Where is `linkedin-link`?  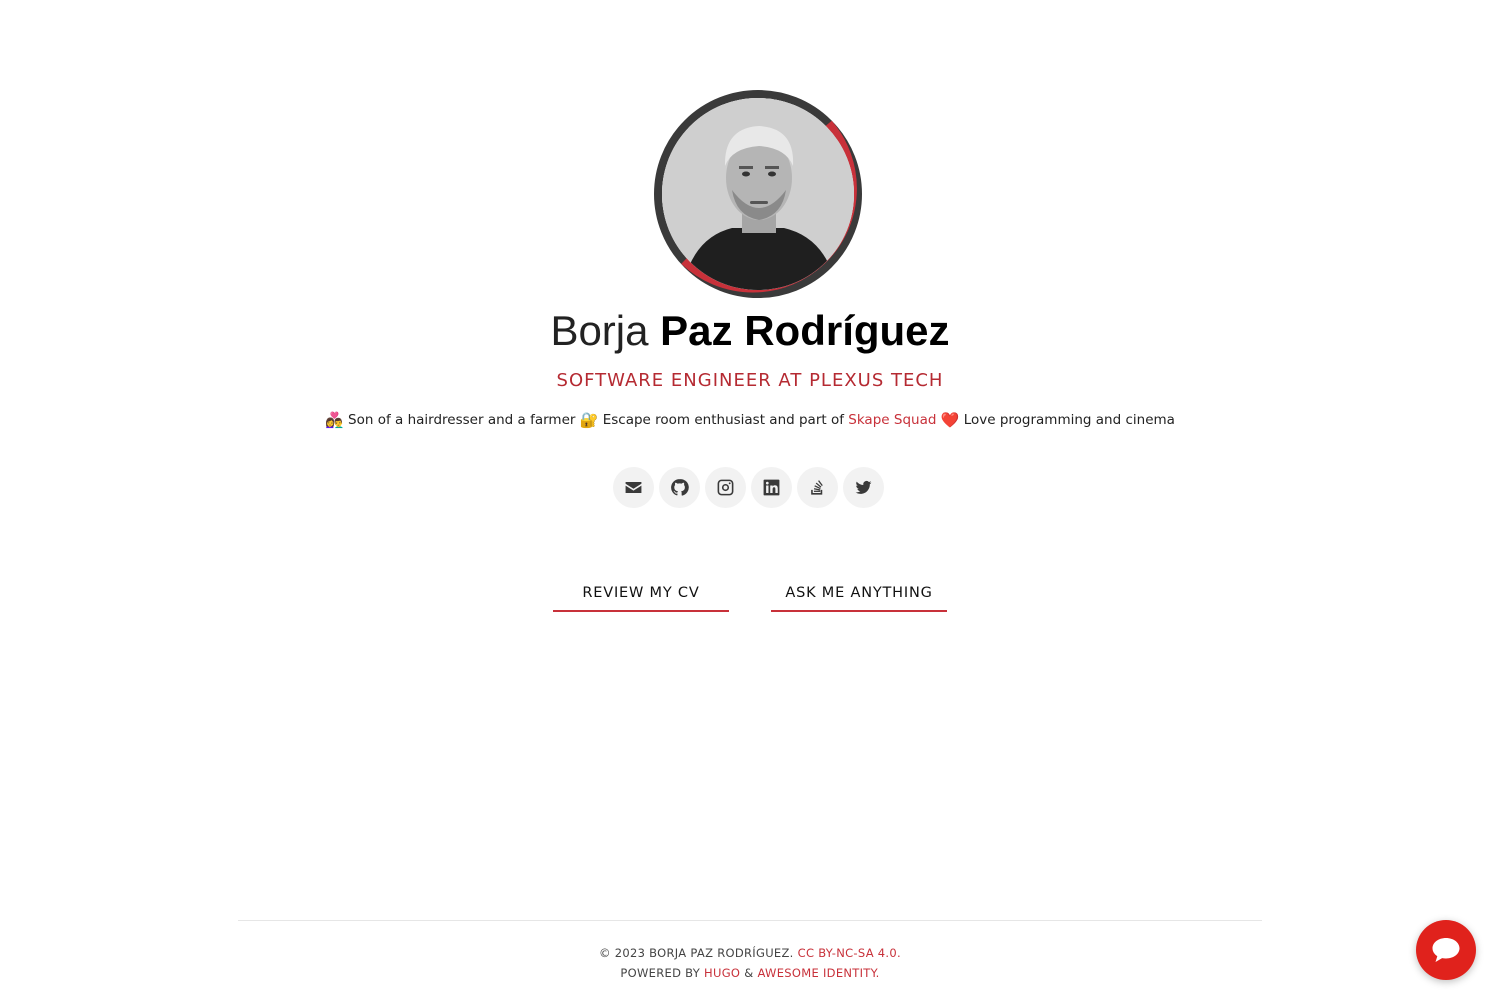 linkedin-link is located at coordinates (771, 487).